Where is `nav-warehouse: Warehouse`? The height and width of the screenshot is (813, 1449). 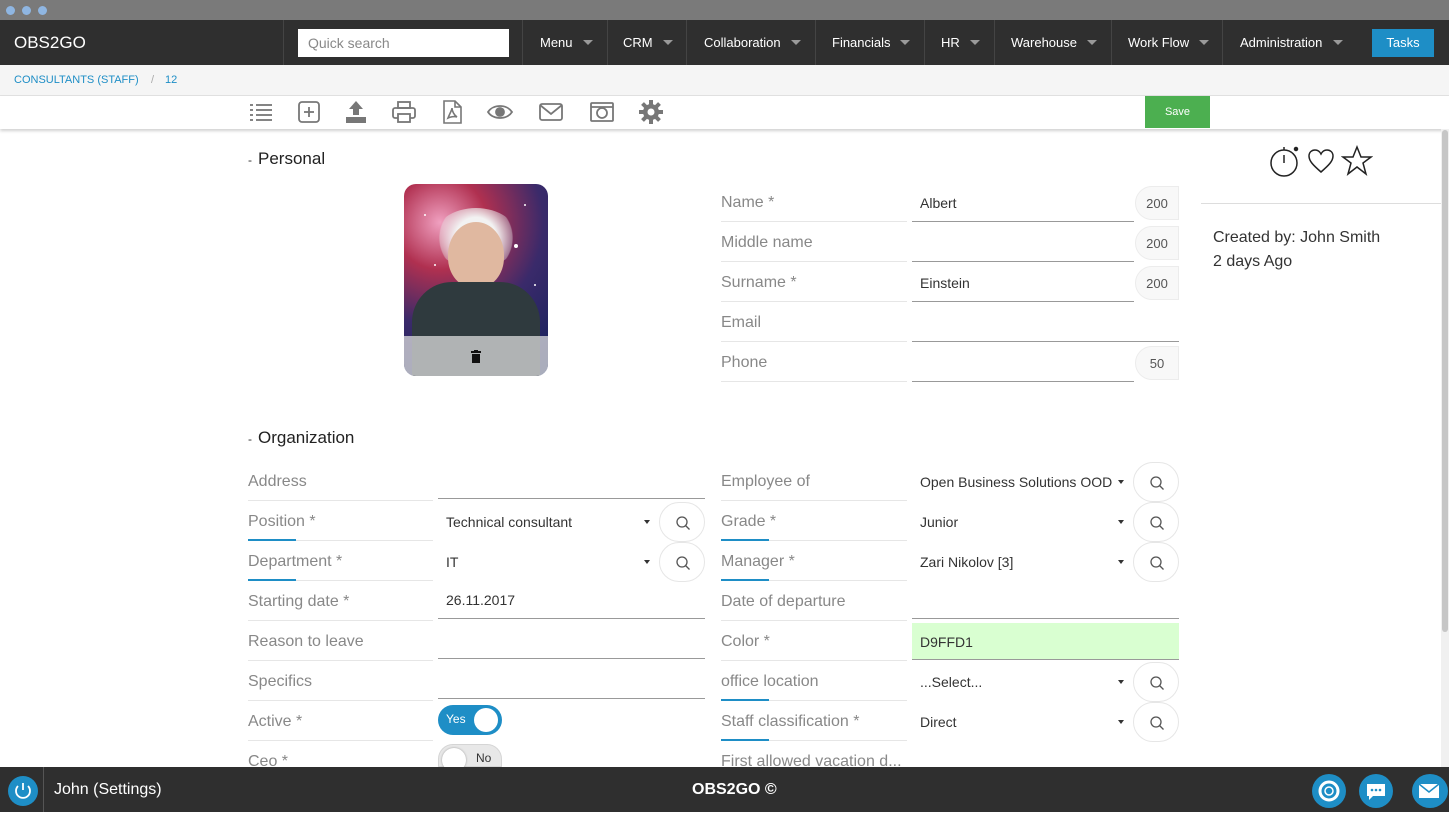 nav-warehouse: Warehouse is located at coordinates (1053, 42).